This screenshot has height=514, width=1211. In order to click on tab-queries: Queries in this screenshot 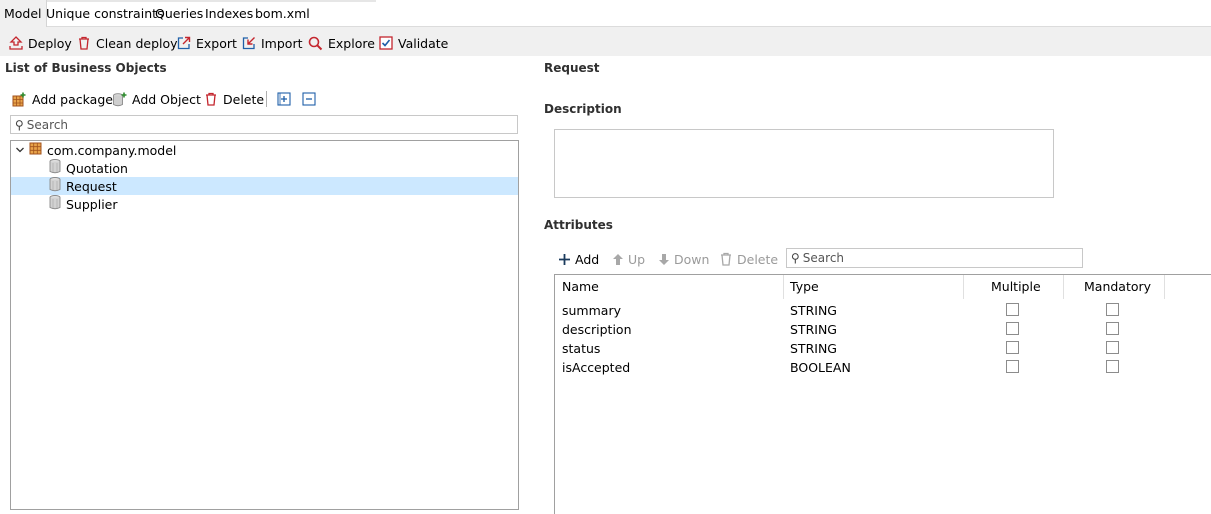, I will do `click(179, 13)`.